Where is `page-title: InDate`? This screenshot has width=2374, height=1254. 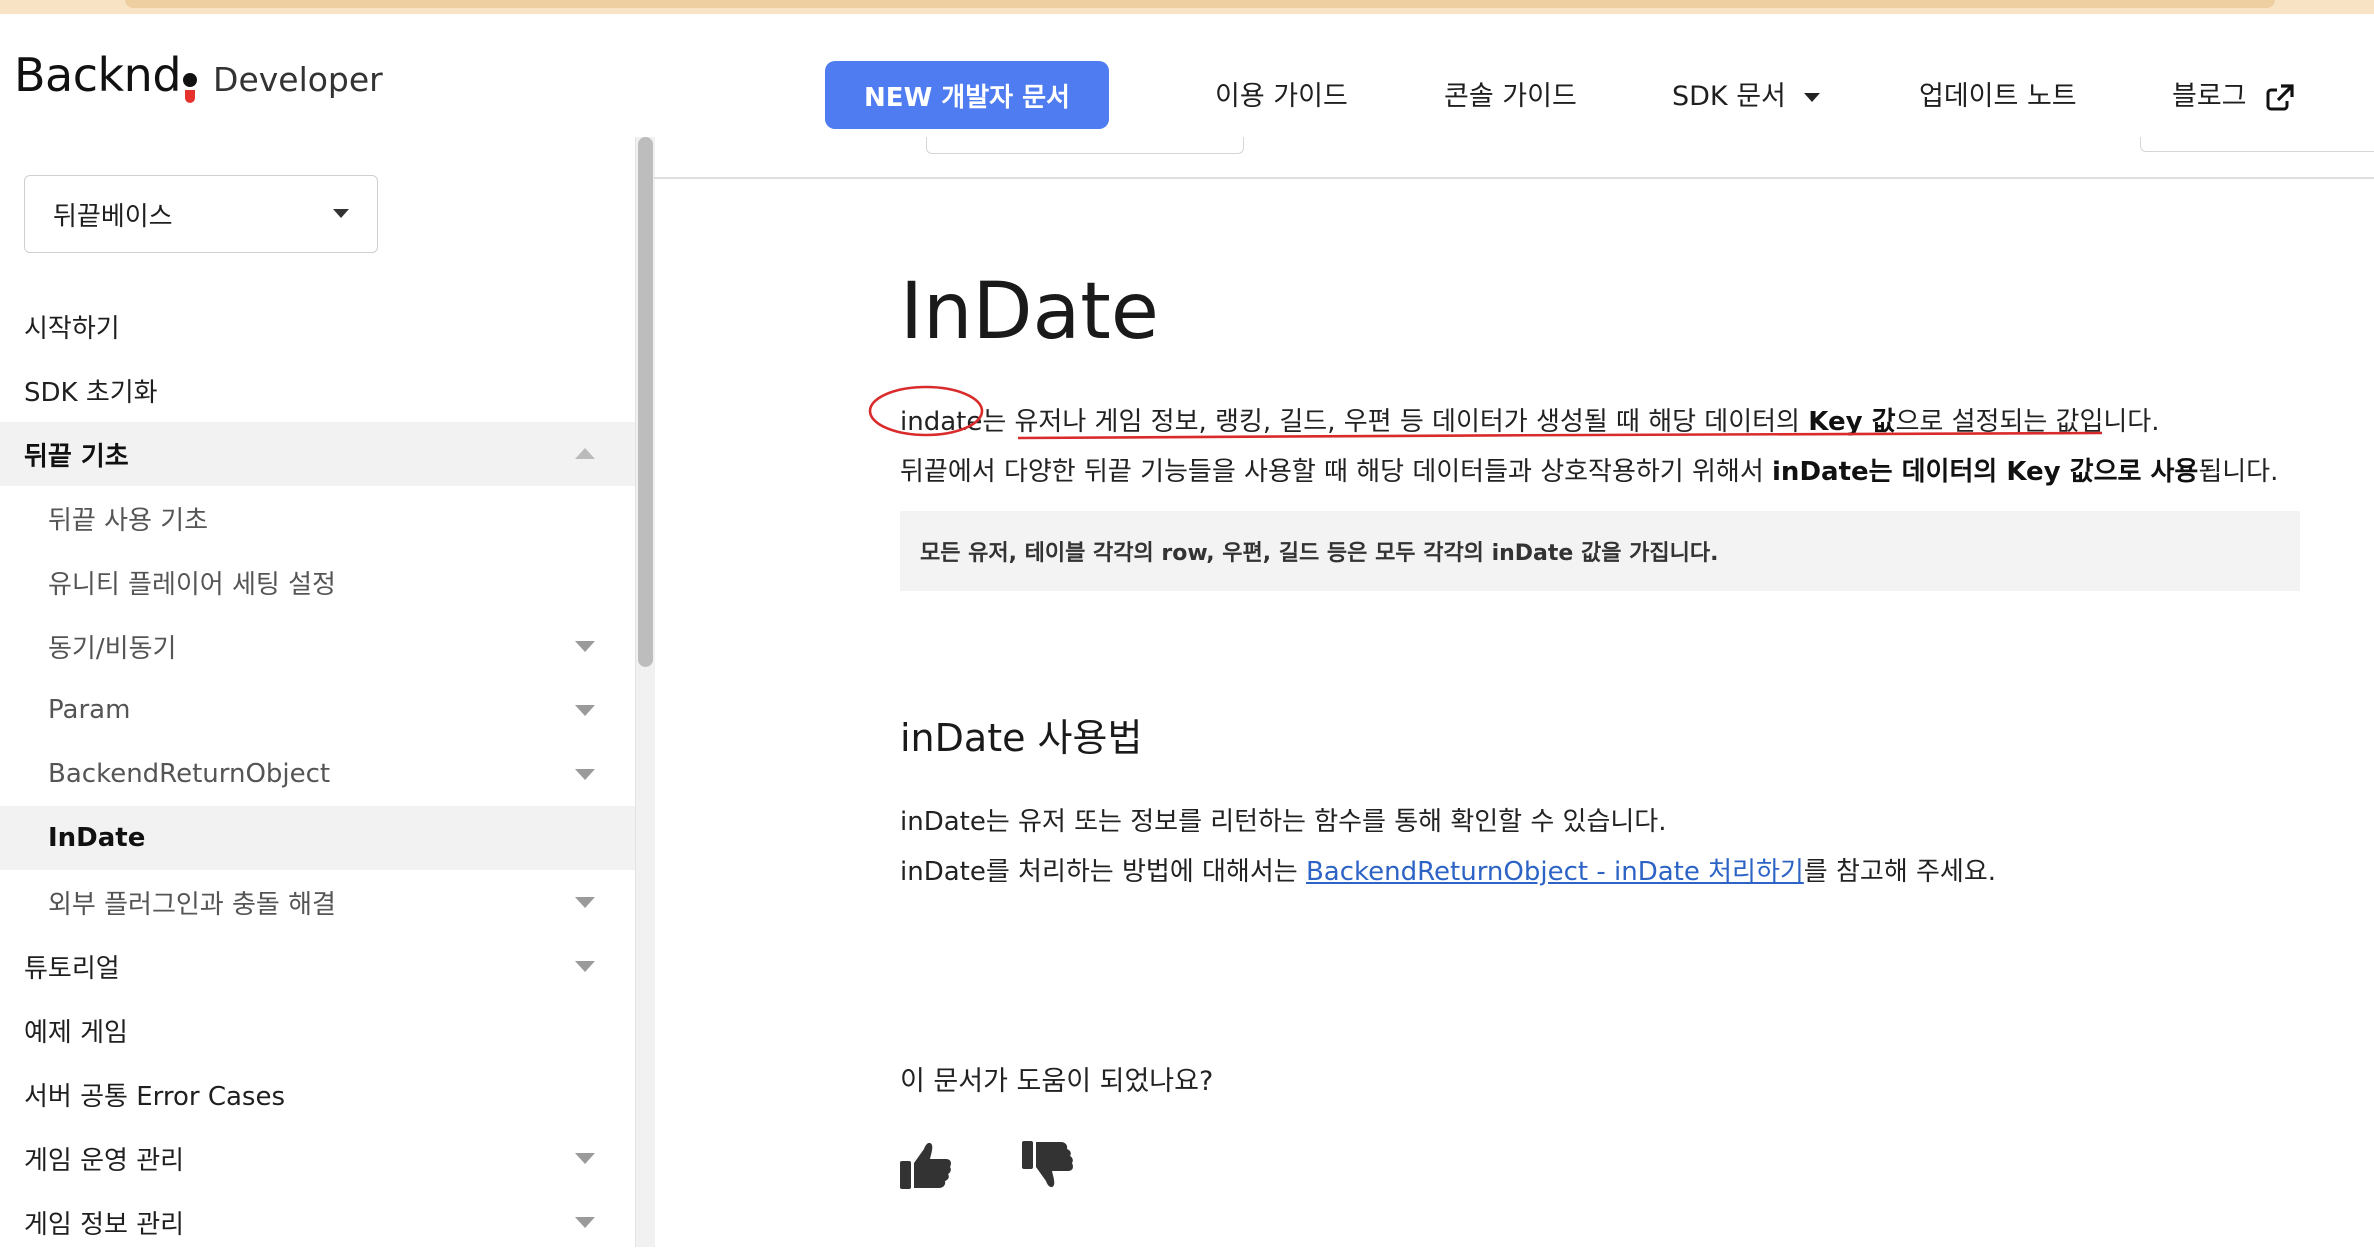
page-title: InDate is located at coordinates (1029, 312).